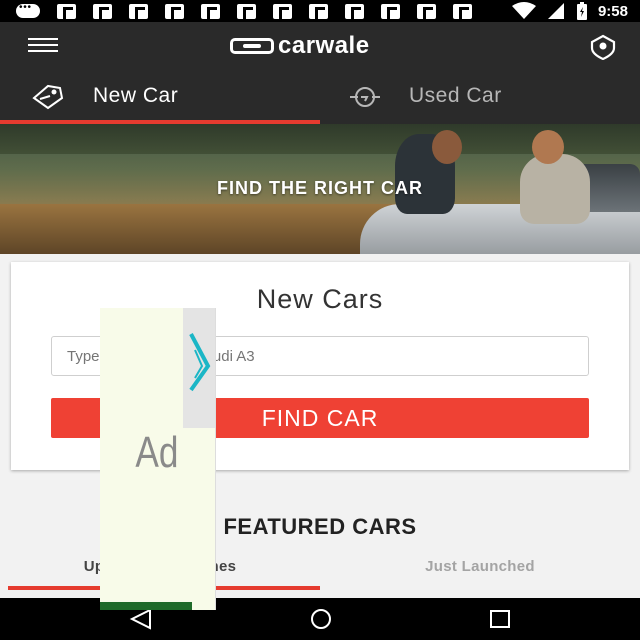  Describe the element at coordinates (43, 46) in the screenshot. I see `menu-icon` at that location.